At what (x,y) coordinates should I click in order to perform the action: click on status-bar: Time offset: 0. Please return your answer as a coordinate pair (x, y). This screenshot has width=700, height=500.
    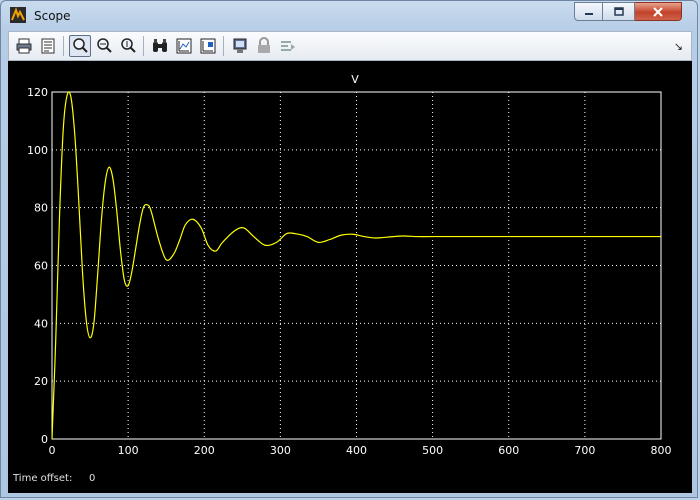
    Looking at the image, I should click on (350, 479).